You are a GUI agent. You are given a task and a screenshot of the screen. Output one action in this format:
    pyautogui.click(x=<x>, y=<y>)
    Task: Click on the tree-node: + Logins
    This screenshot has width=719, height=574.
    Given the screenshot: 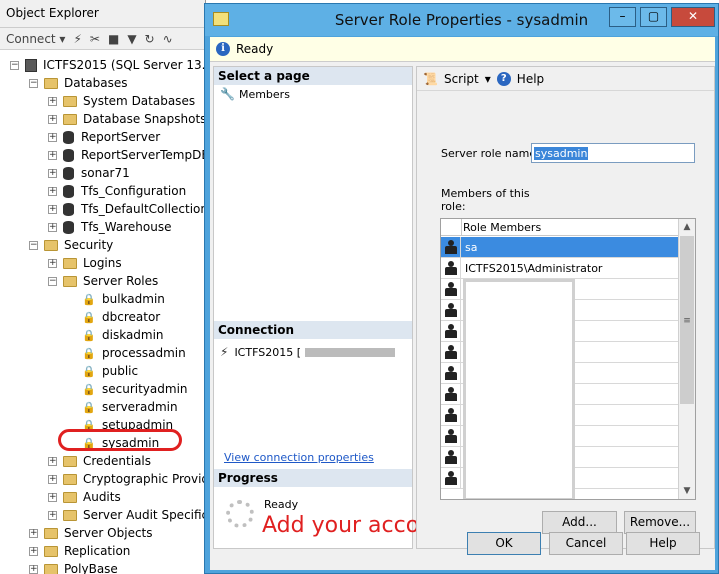 What is the action you would take?
    pyautogui.click(x=85, y=263)
    